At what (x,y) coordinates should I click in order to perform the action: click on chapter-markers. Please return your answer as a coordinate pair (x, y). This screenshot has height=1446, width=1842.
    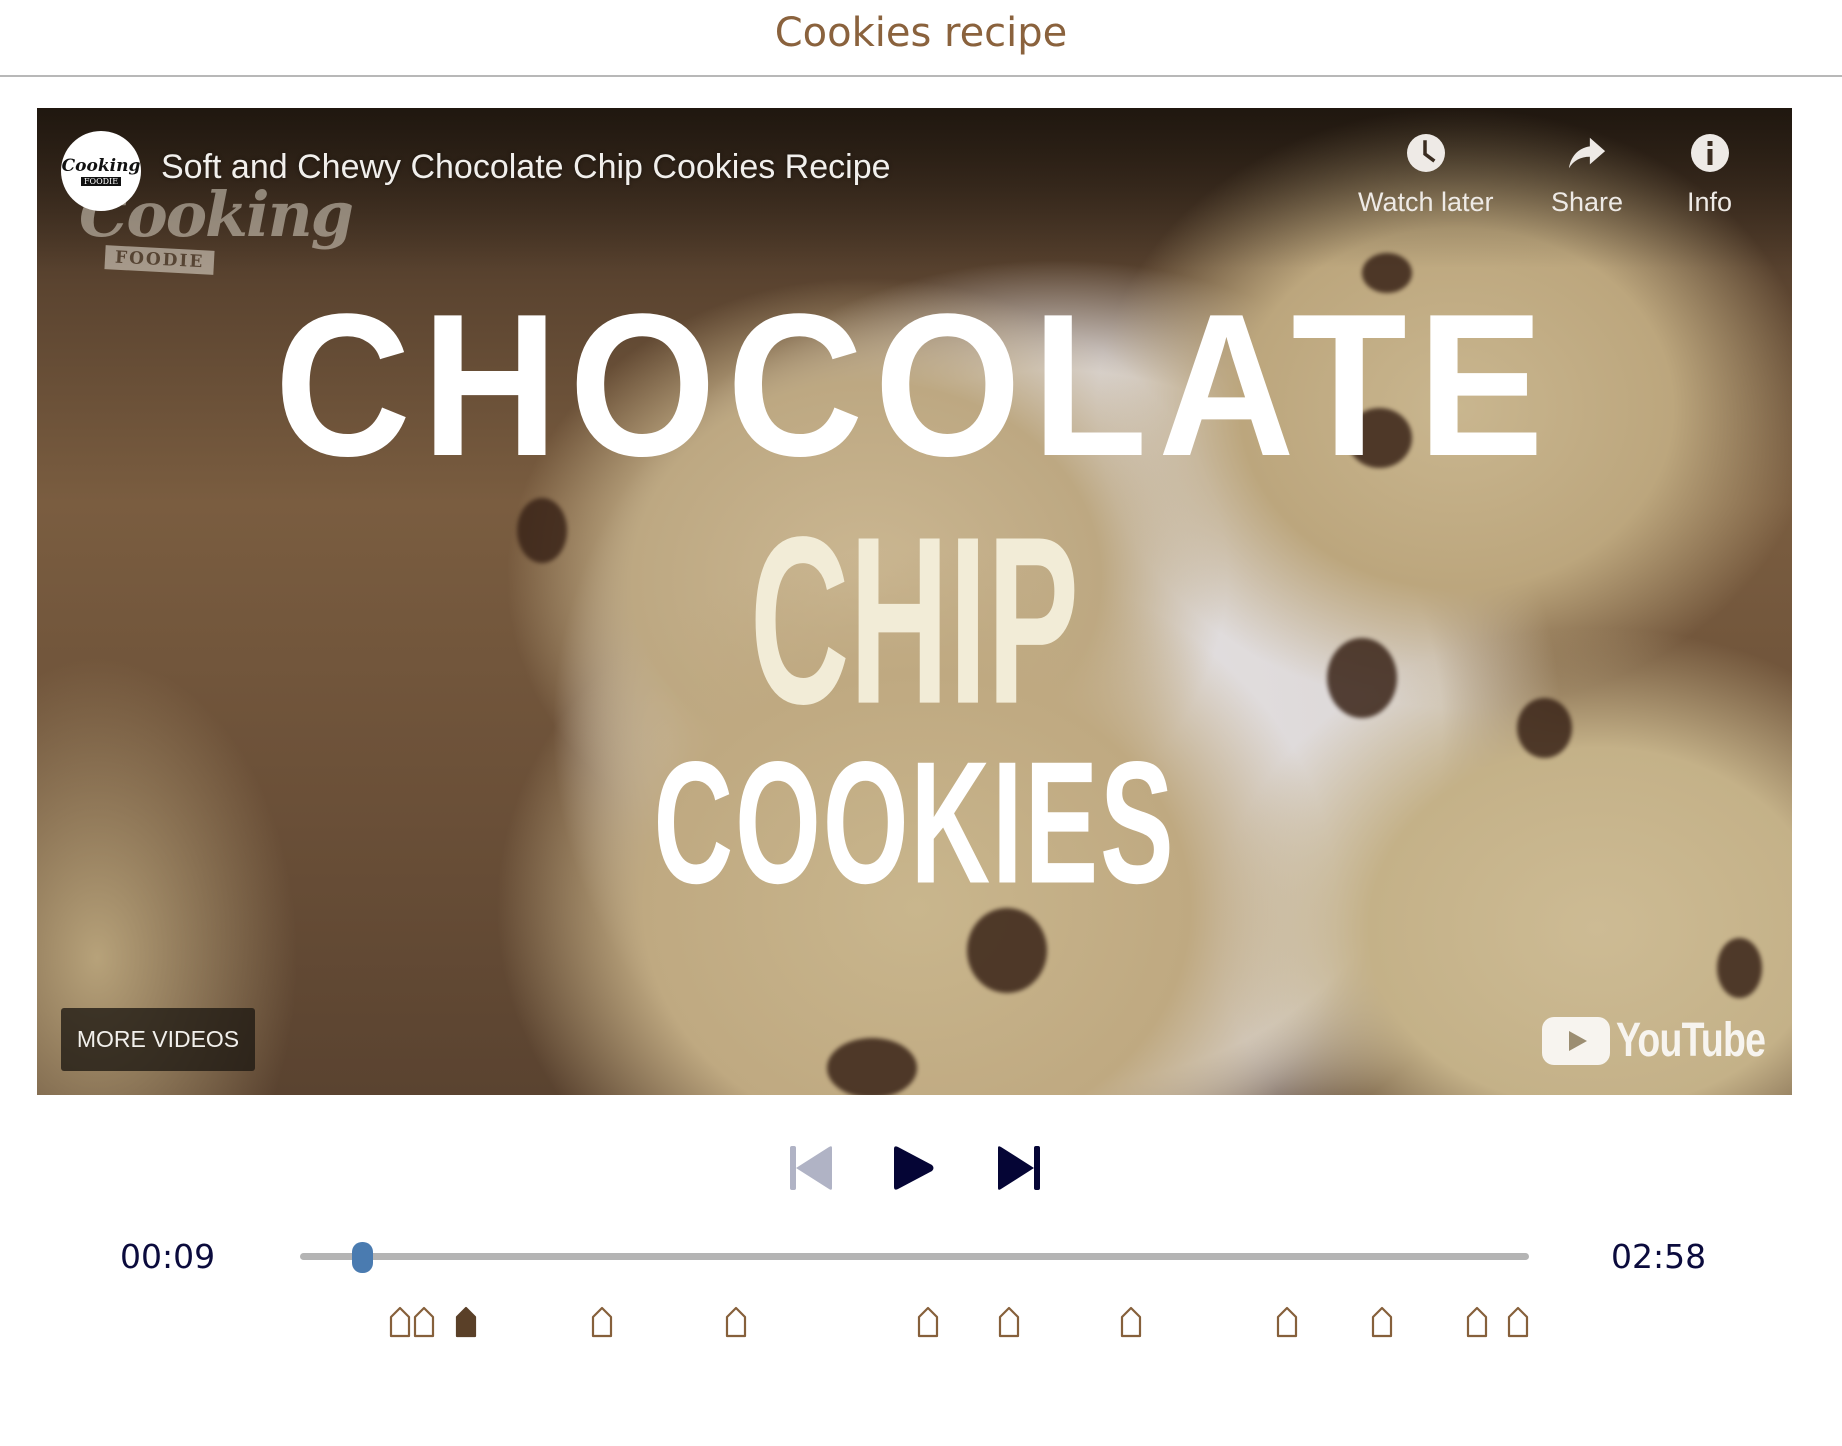
    Looking at the image, I should click on (921, 1323).